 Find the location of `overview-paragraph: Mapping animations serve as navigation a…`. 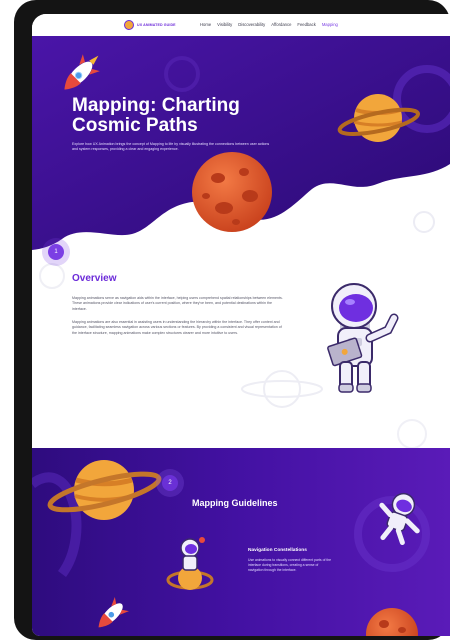

overview-paragraph: Mapping animations serve as navigation a… is located at coordinates (177, 303).